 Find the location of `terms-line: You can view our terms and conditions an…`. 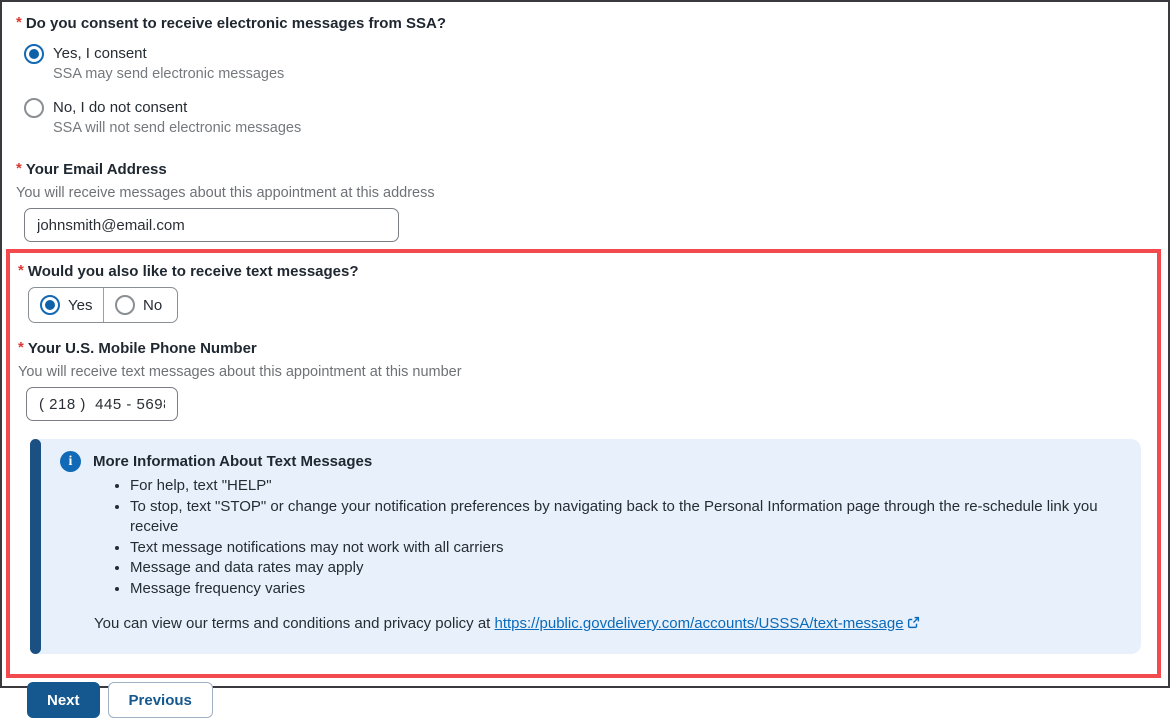

terms-line: You can view our terms and conditions an… is located at coordinates (607, 624).